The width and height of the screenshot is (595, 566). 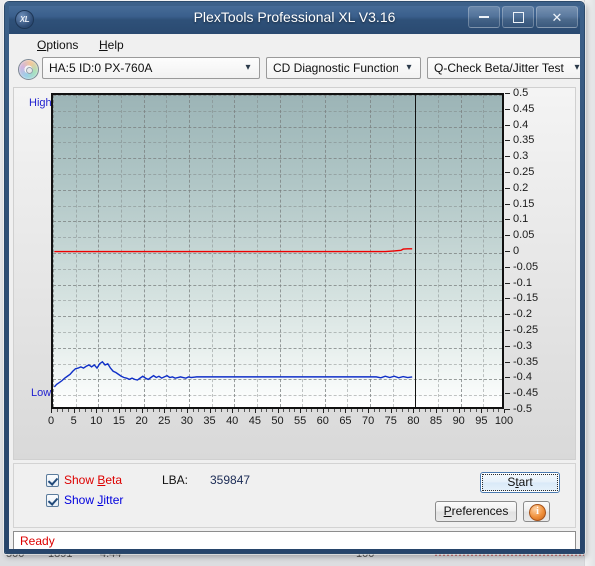 What do you see at coordinates (40, 103) in the screenshot?
I see `chart-high-label: High` at bounding box center [40, 103].